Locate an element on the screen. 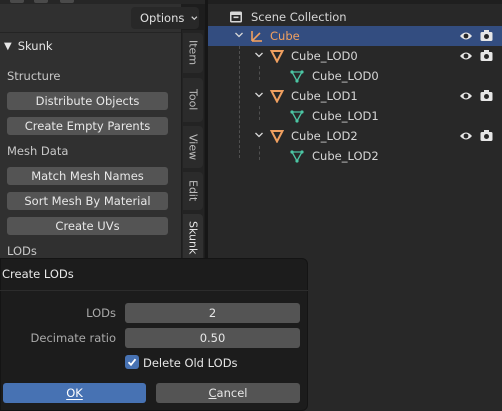  panel-header-skunk: ▼ Skunk is located at coordinates (90, 46).